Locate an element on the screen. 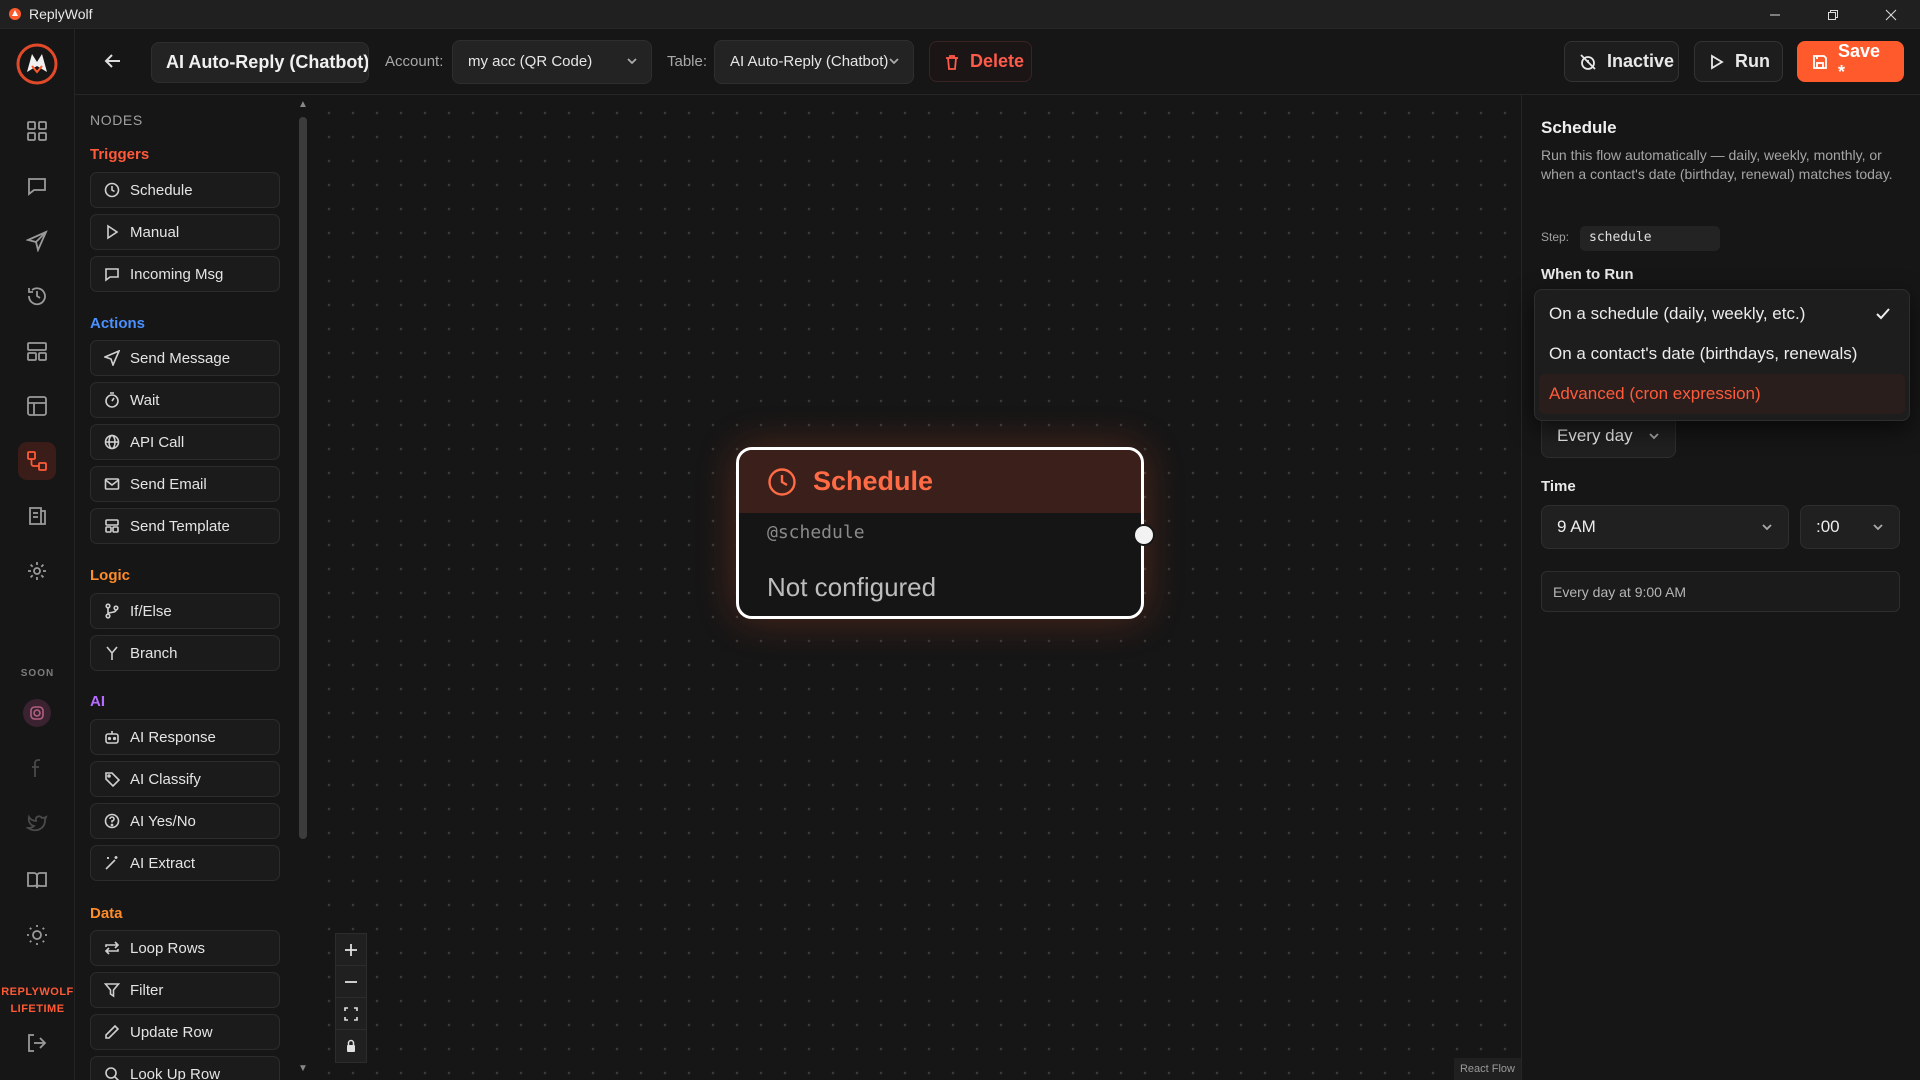 This screenshot has height=1080, width=1920. theme-sun-icon is located at coordinates (37, 935).